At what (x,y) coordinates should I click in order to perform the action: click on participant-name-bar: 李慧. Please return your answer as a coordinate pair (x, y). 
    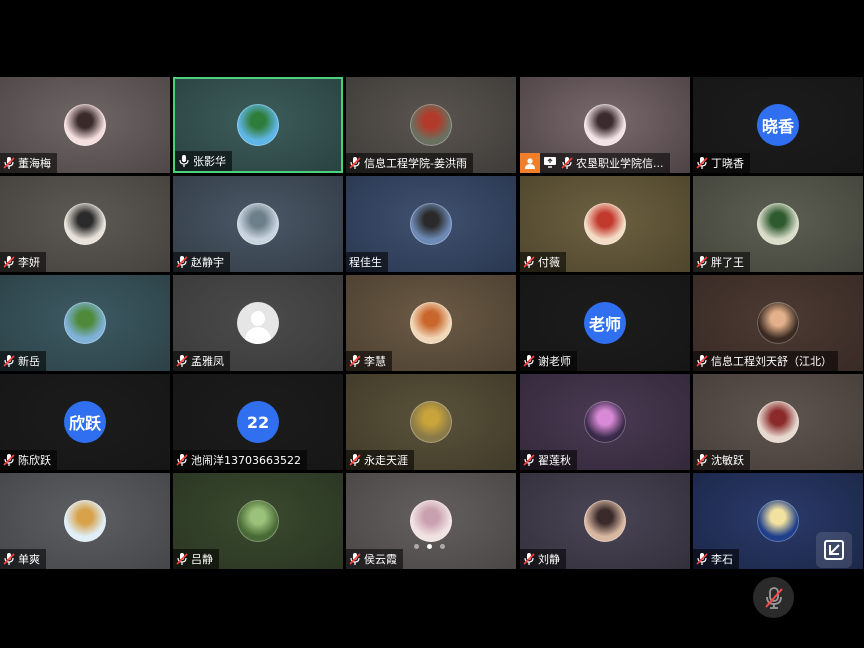
    Looking at the image, I should click on (369, 361).